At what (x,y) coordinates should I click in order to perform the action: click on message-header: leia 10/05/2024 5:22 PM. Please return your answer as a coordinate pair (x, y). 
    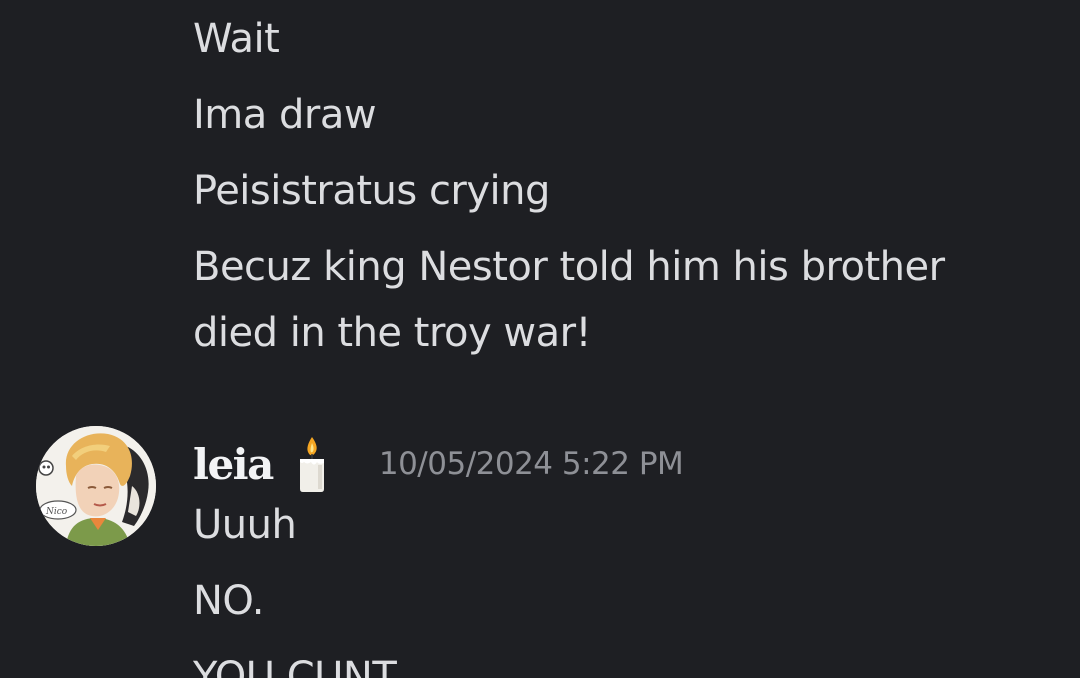
    Looking at the image, I should click on (438, 464).